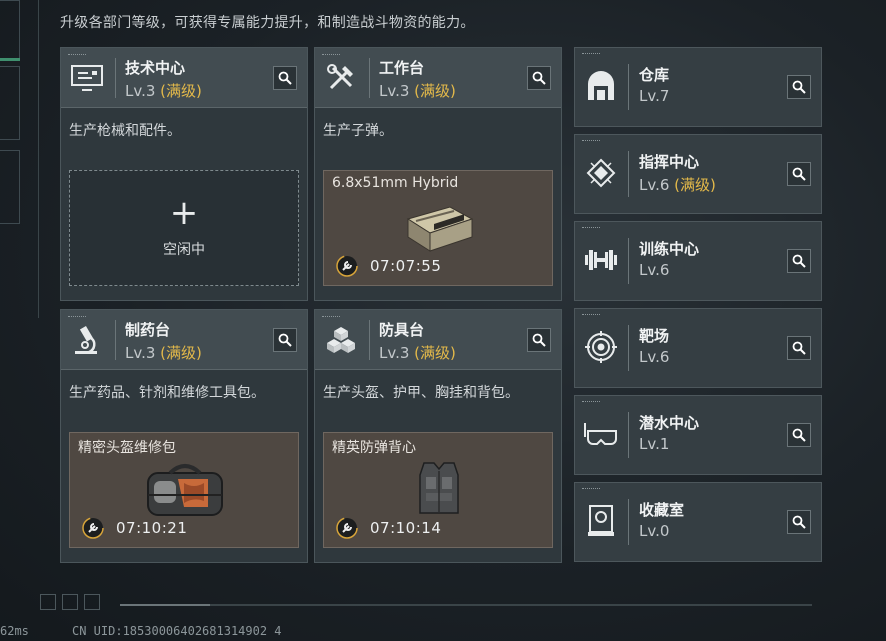 The width and height of the screenshot is (886, 641). What do you see at coordinates (374, 448) in the screenshot?
I see `product-name: 精英防弹背心` at bounding box center [374, 448].